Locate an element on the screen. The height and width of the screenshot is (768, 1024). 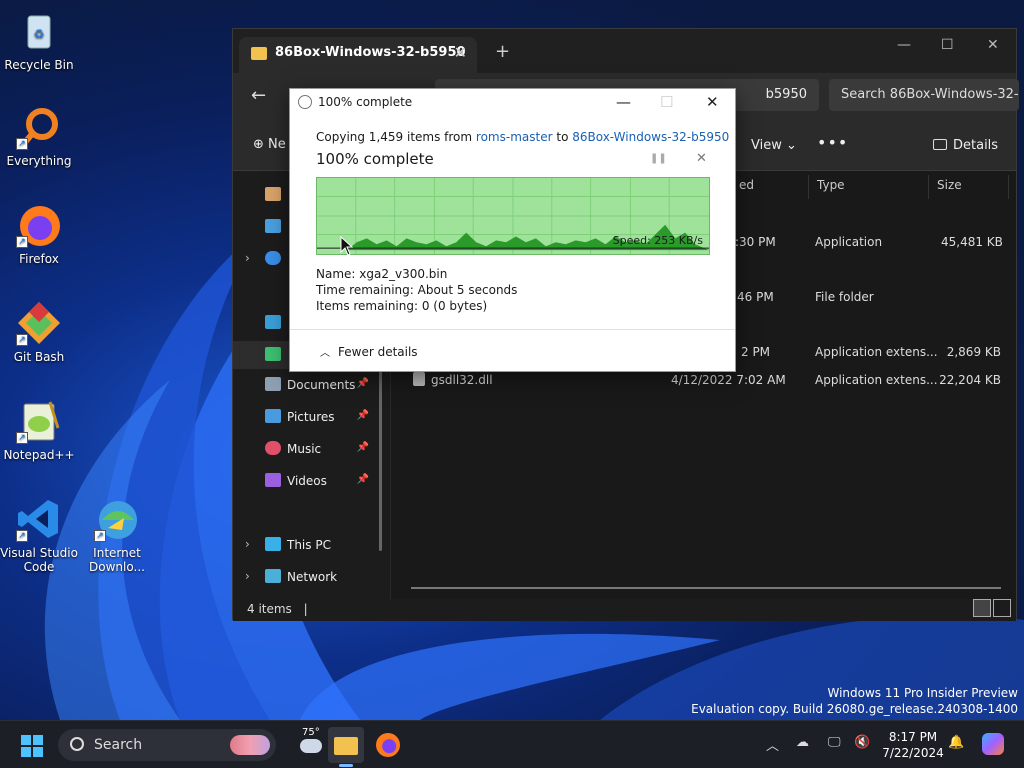
windows-start-icon is located at coordinates (32, 746).